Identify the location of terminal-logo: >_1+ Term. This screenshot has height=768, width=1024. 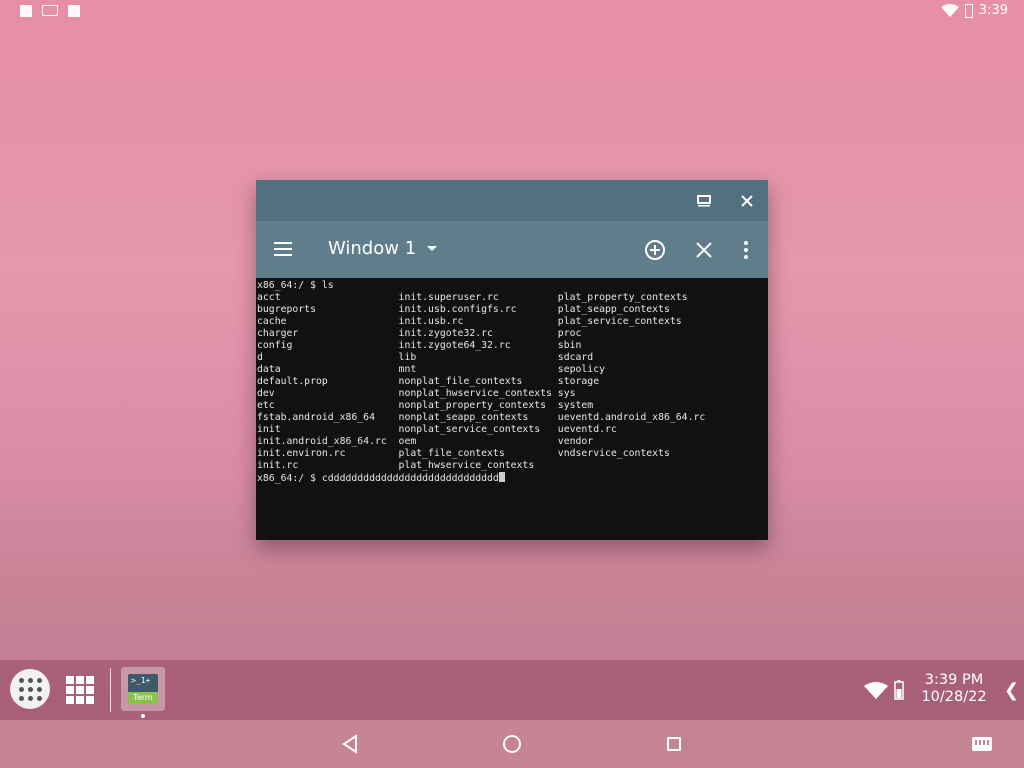
(143, 689).